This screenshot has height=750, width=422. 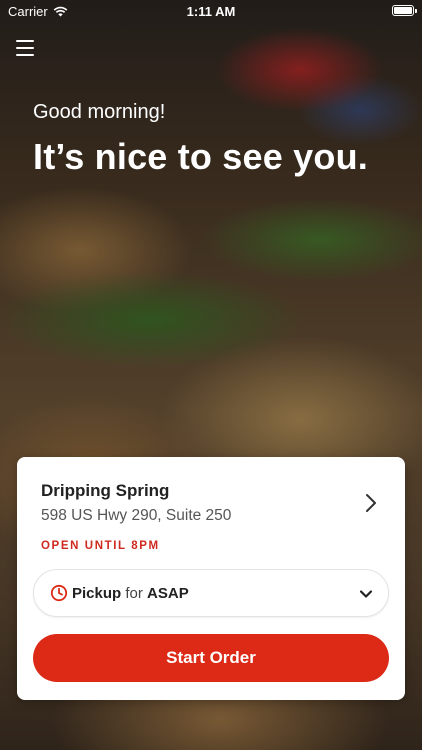 I want to click on start-order-button: Start Order, so click(x=211, y=658).